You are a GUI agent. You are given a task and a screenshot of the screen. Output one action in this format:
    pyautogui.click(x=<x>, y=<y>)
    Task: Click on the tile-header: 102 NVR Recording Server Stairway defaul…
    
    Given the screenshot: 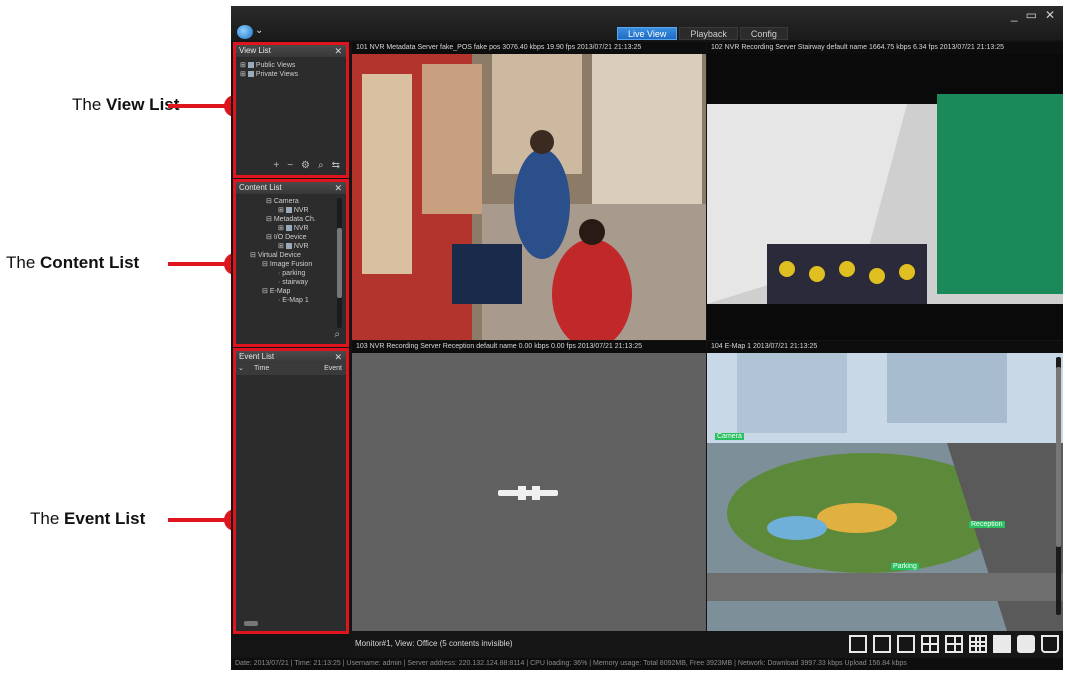 What is the action you would take?
    pyautogui.click(x=885, y=48)
    